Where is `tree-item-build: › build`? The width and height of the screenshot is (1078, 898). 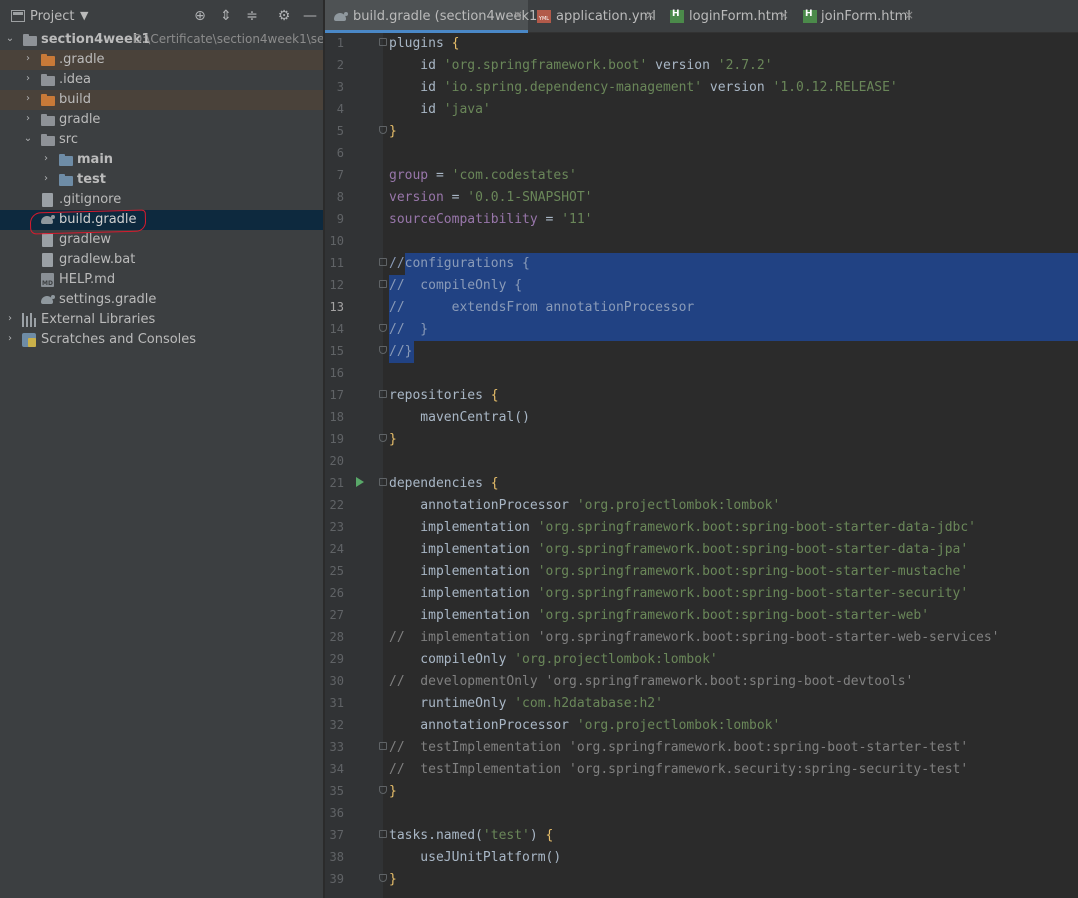 tree-item-build: › build is located at coordinates (161, 100).